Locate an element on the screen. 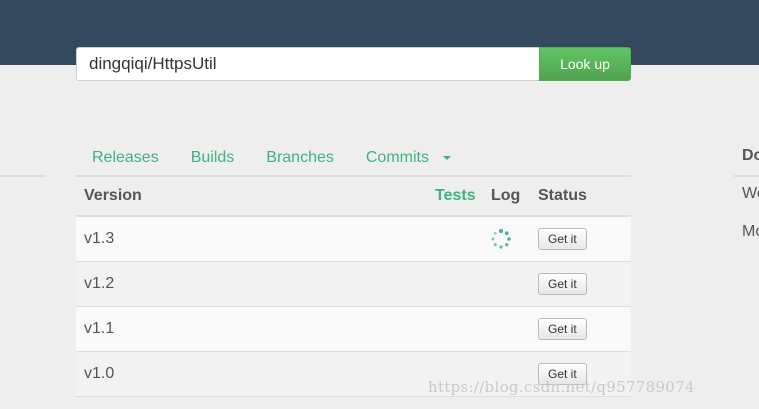  version-cell: v1.2 is located at coordinates (99, 283).